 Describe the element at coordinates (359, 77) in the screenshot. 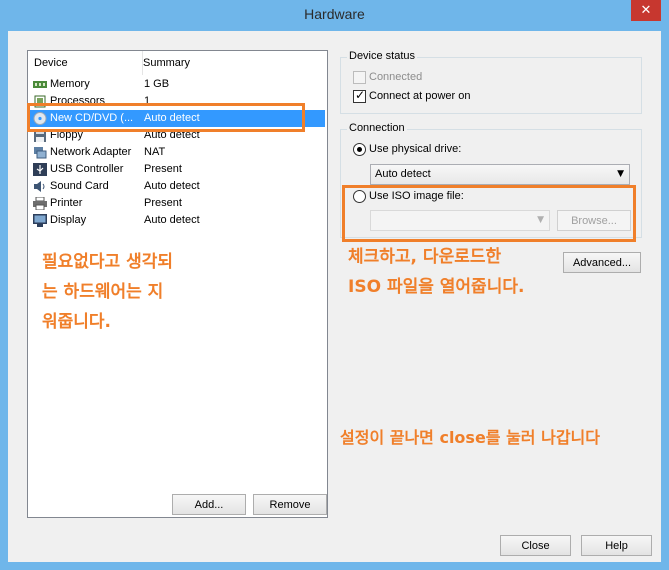

I see `connected-checkbox` at that location.